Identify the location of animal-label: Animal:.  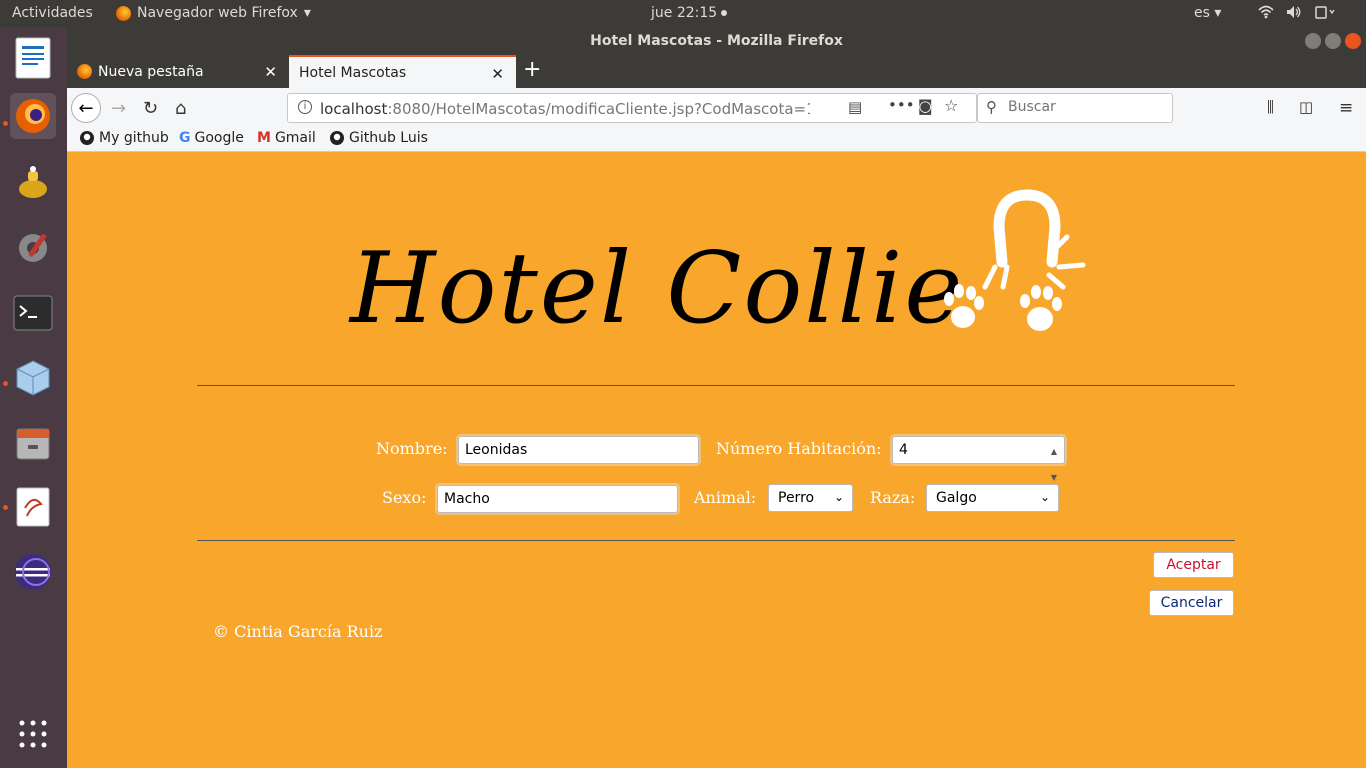
(725, 497).